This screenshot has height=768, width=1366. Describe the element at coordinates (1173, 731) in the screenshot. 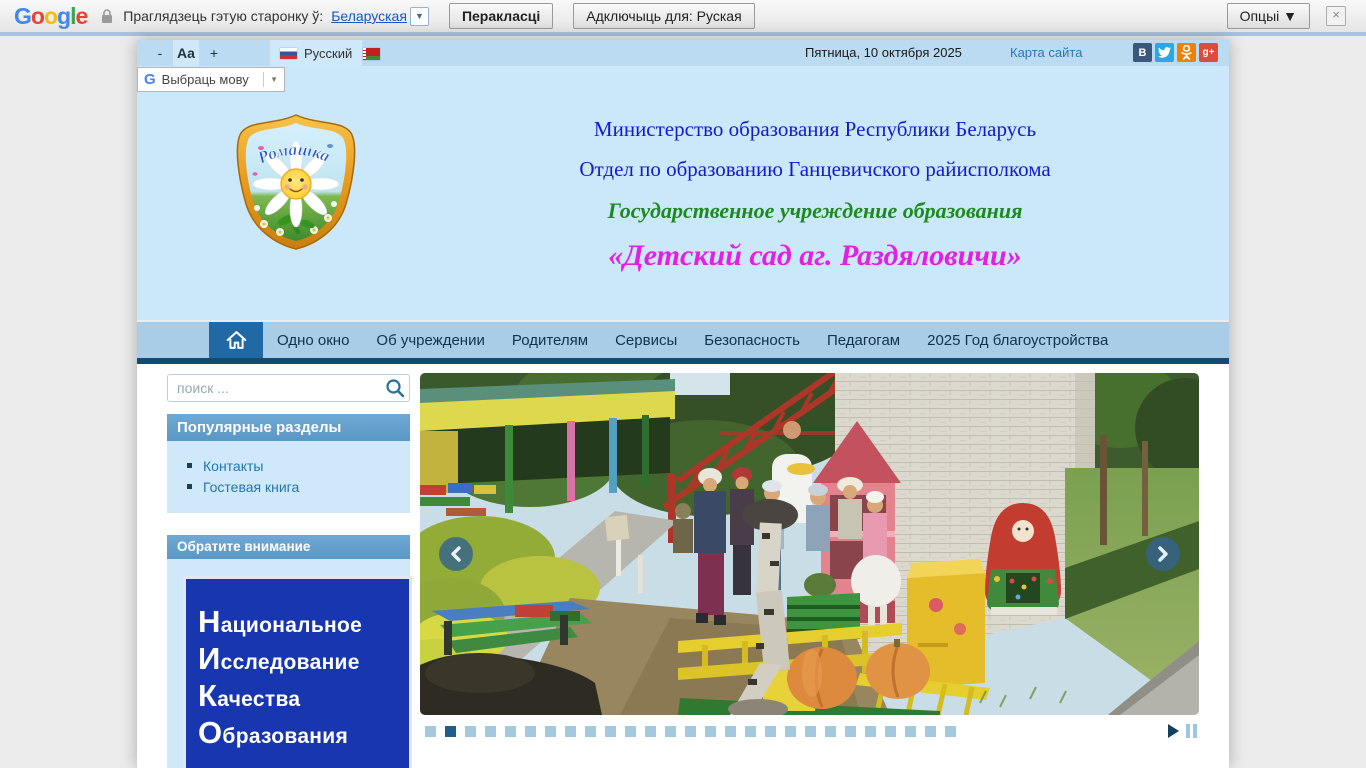

I see `play-icon` at that location.